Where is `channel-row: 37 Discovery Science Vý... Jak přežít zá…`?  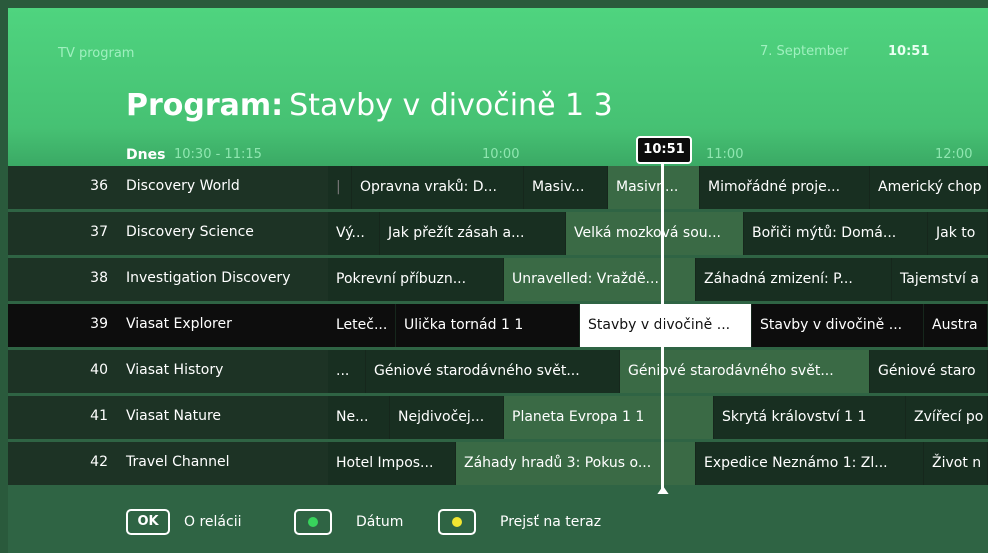 channel-row: 37 Discovery Science Vý... Jak přežít zá… is located at coordinates (498, 233).